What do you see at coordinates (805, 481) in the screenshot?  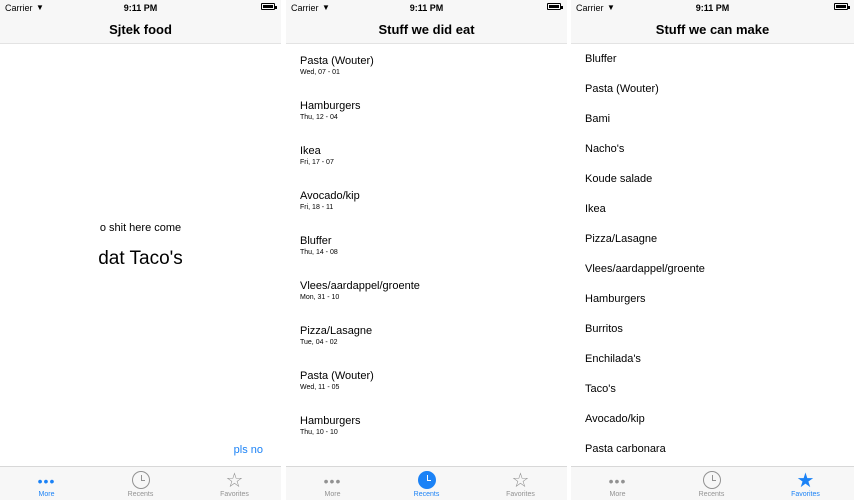 I see `star-icon: ★` at bounding box center [805, 481].